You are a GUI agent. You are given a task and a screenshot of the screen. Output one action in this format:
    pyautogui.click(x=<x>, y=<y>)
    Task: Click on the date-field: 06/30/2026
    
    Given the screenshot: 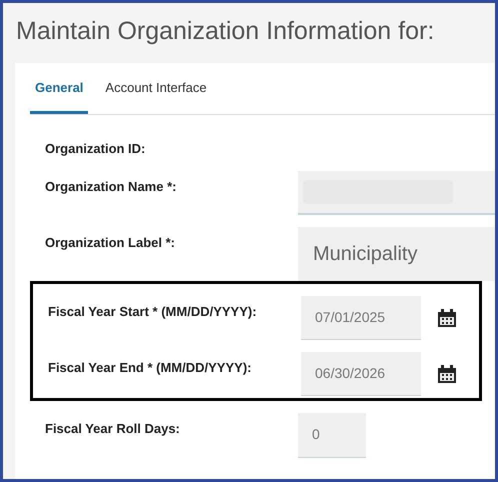 What is the action you would take?
    pyautogui.click(x=361, y=374)
    